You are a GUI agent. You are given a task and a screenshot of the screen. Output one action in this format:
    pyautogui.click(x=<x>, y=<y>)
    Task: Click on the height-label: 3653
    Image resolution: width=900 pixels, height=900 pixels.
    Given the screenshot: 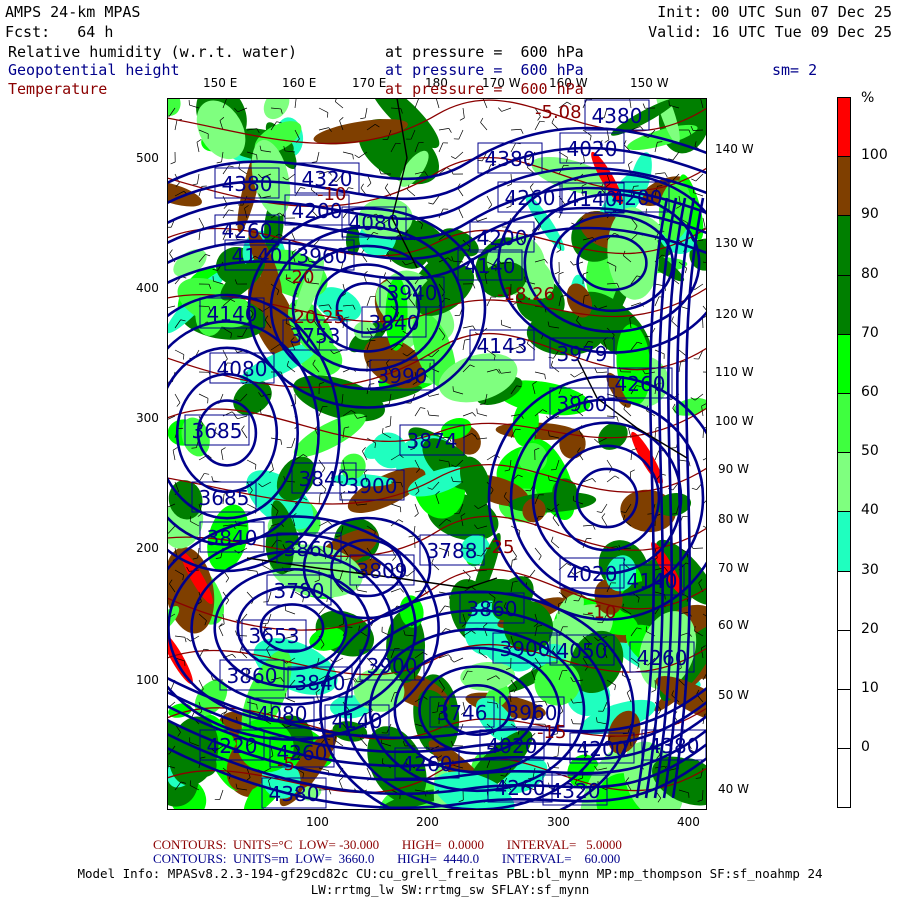 What is the action you would take?
    pyautogui.click(x=274, y=635)
    